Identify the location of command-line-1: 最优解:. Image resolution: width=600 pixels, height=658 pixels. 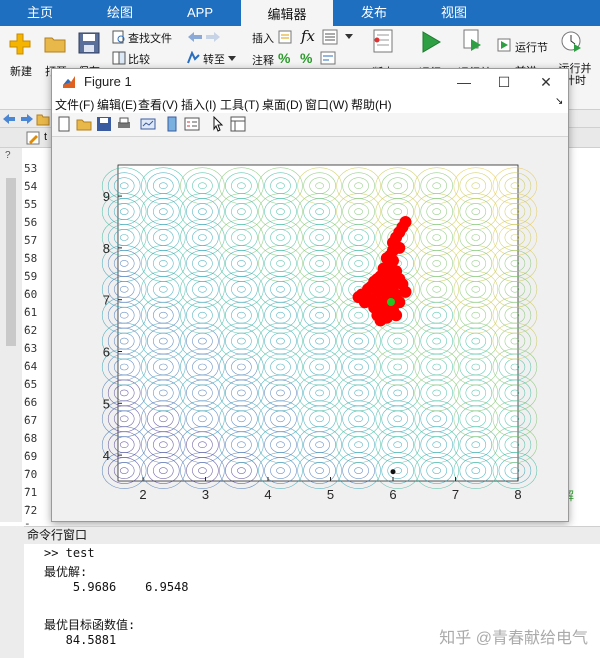
(66, 572).